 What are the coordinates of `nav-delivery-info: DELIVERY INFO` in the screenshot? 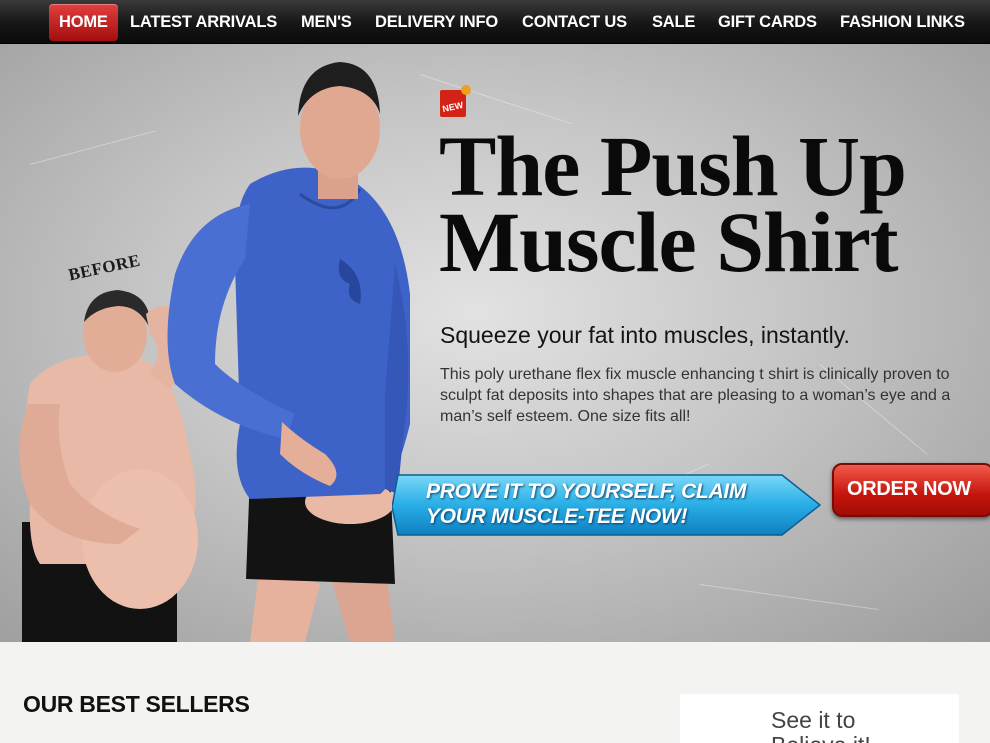 It's located at (436, 22).